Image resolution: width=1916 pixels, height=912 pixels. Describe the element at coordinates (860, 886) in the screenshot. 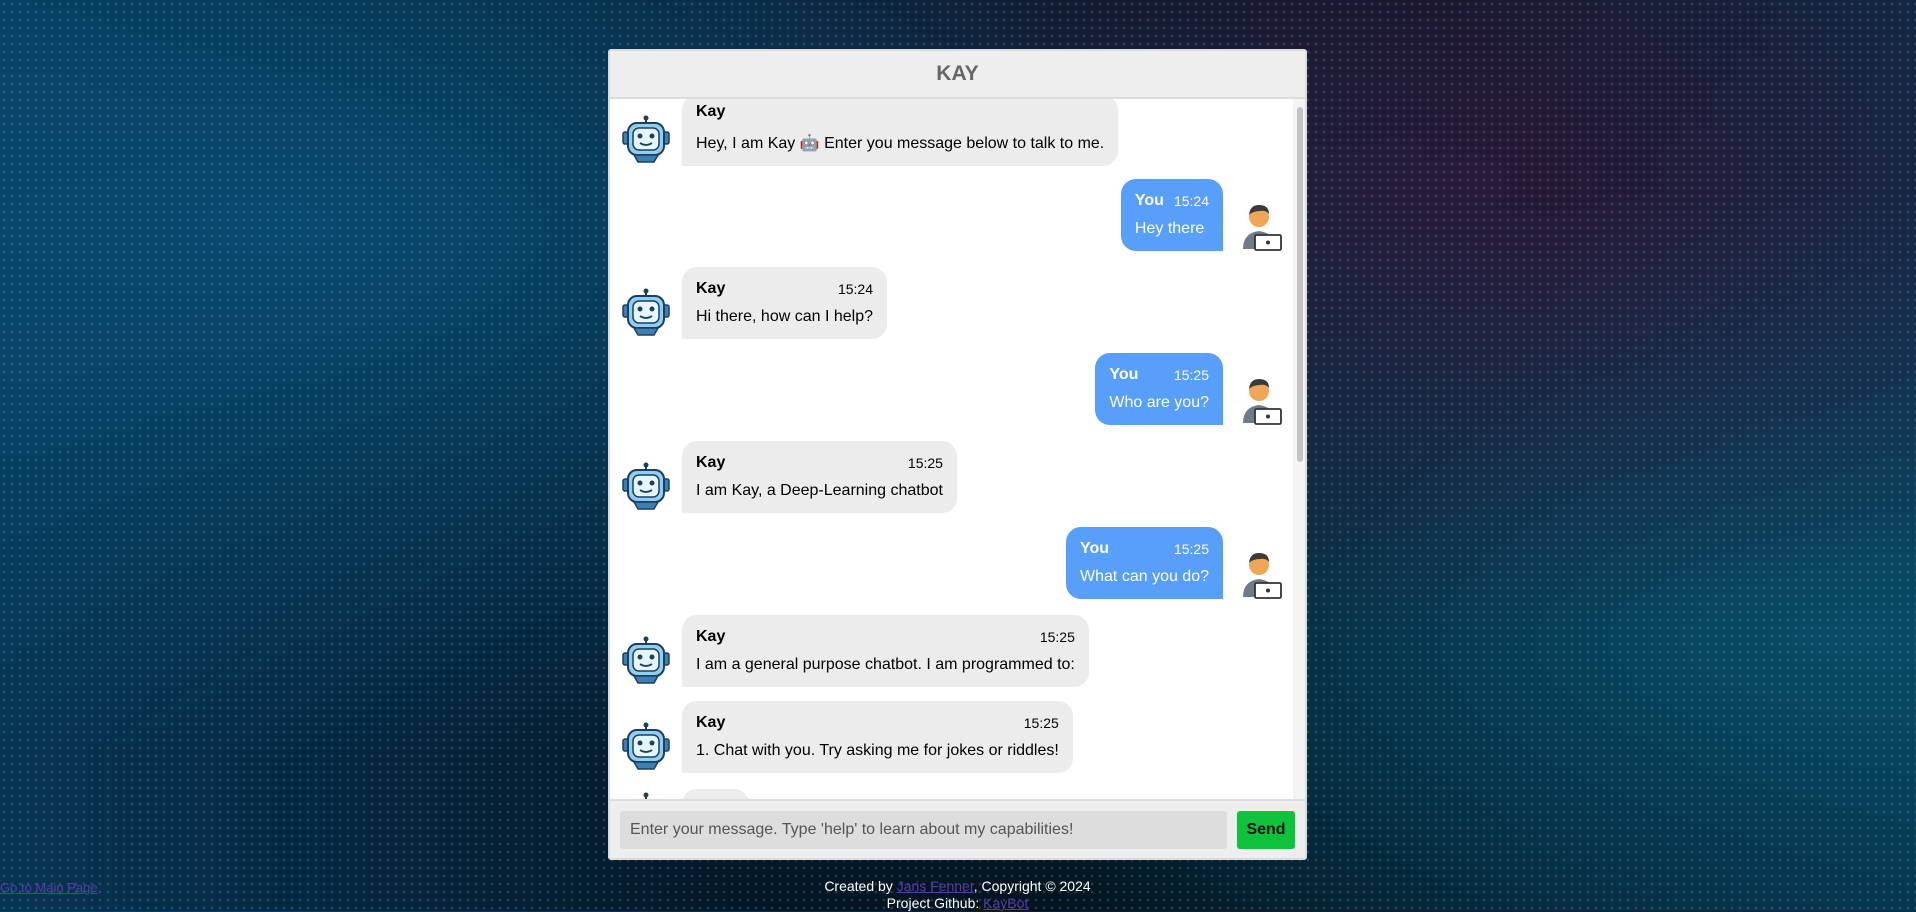

I see `footer-created-by: Created by` at that location.